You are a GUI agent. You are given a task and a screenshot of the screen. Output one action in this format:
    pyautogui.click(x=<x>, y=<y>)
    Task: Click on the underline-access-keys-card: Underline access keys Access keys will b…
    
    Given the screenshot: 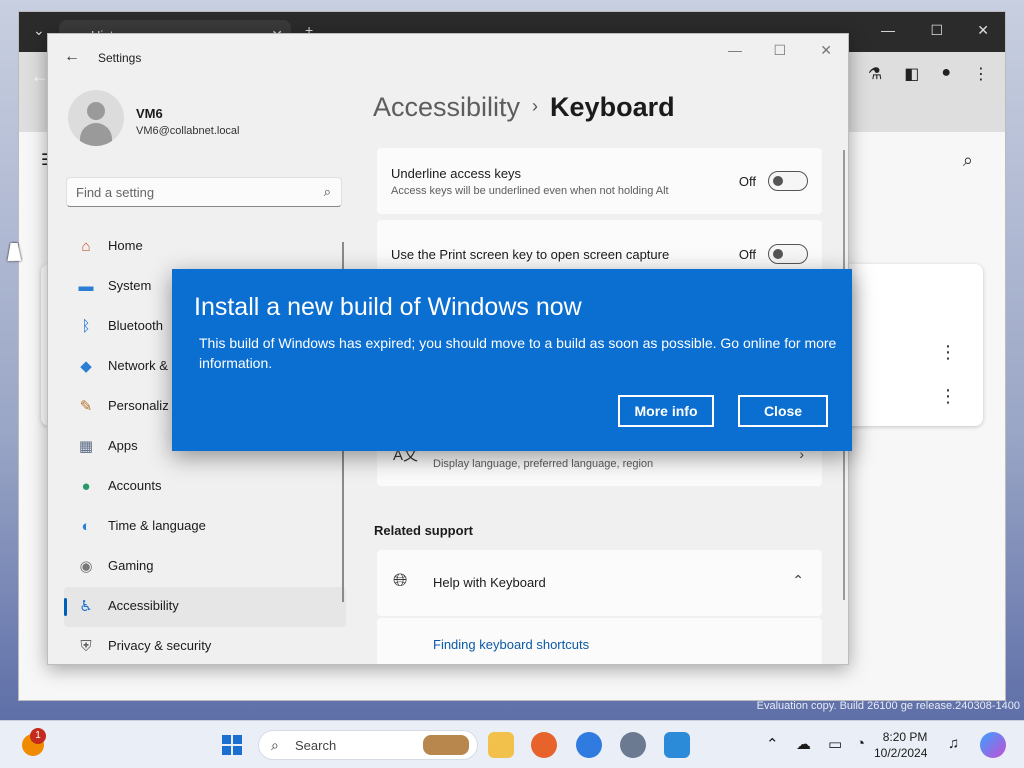 What is the action you would take?
    pyautogui.click(x=599, y=181)
    